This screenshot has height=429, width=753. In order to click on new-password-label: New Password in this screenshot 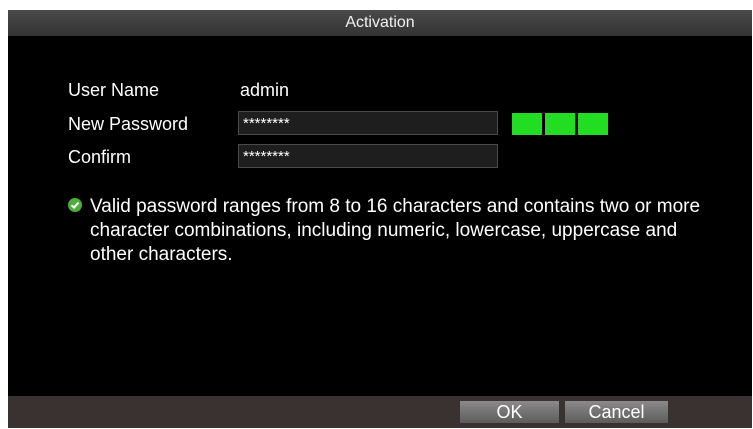, I will do `click(128, 124)`.